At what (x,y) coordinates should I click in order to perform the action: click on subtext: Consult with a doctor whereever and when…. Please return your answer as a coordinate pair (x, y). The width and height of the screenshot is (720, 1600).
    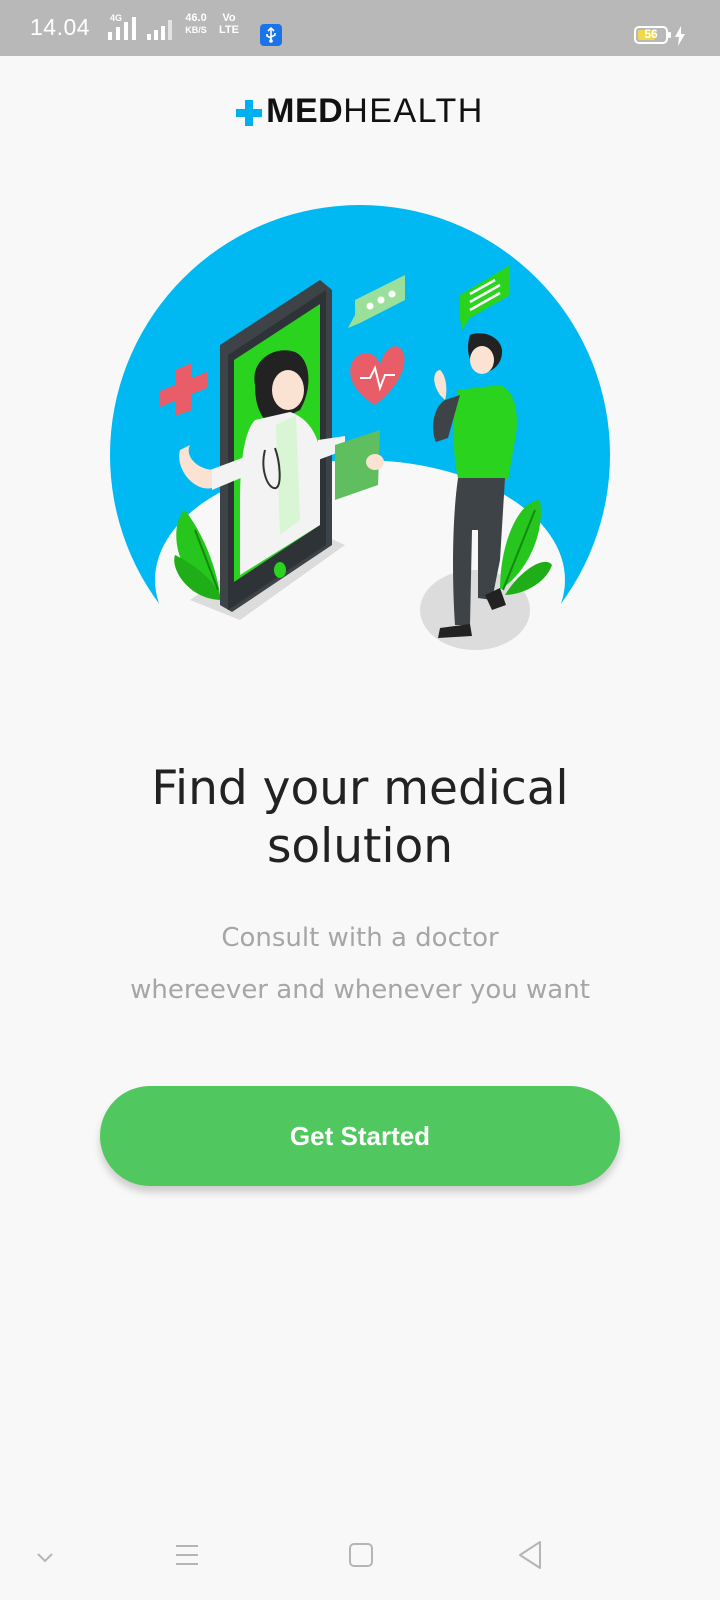
    Looking at the image, I should click on (360, 964).